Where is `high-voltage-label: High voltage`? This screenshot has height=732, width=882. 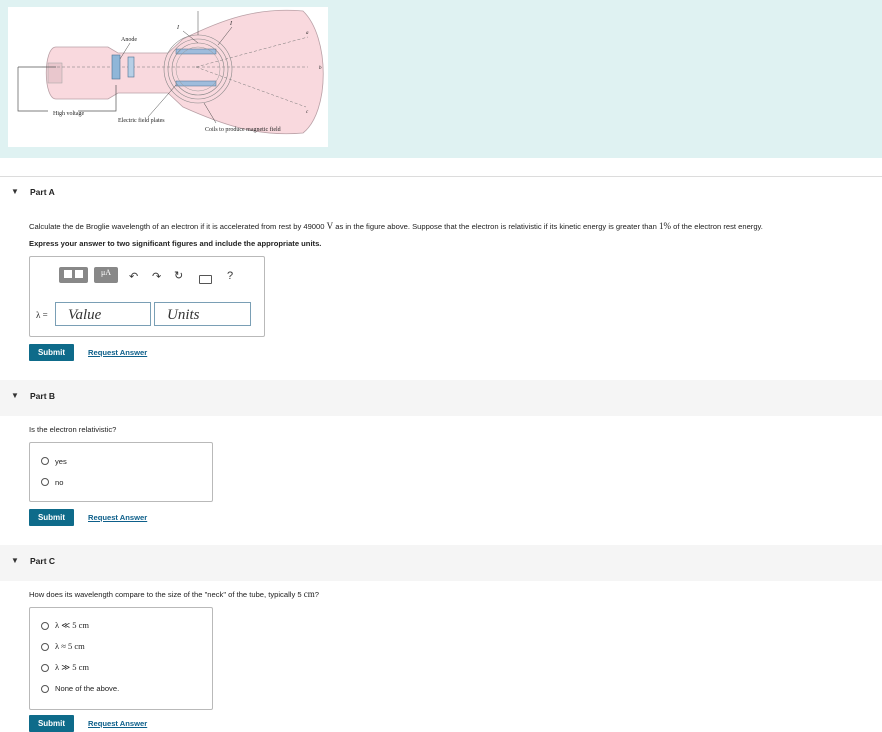 high-voltage-label: High voltage is located at coordinates (68, 114).